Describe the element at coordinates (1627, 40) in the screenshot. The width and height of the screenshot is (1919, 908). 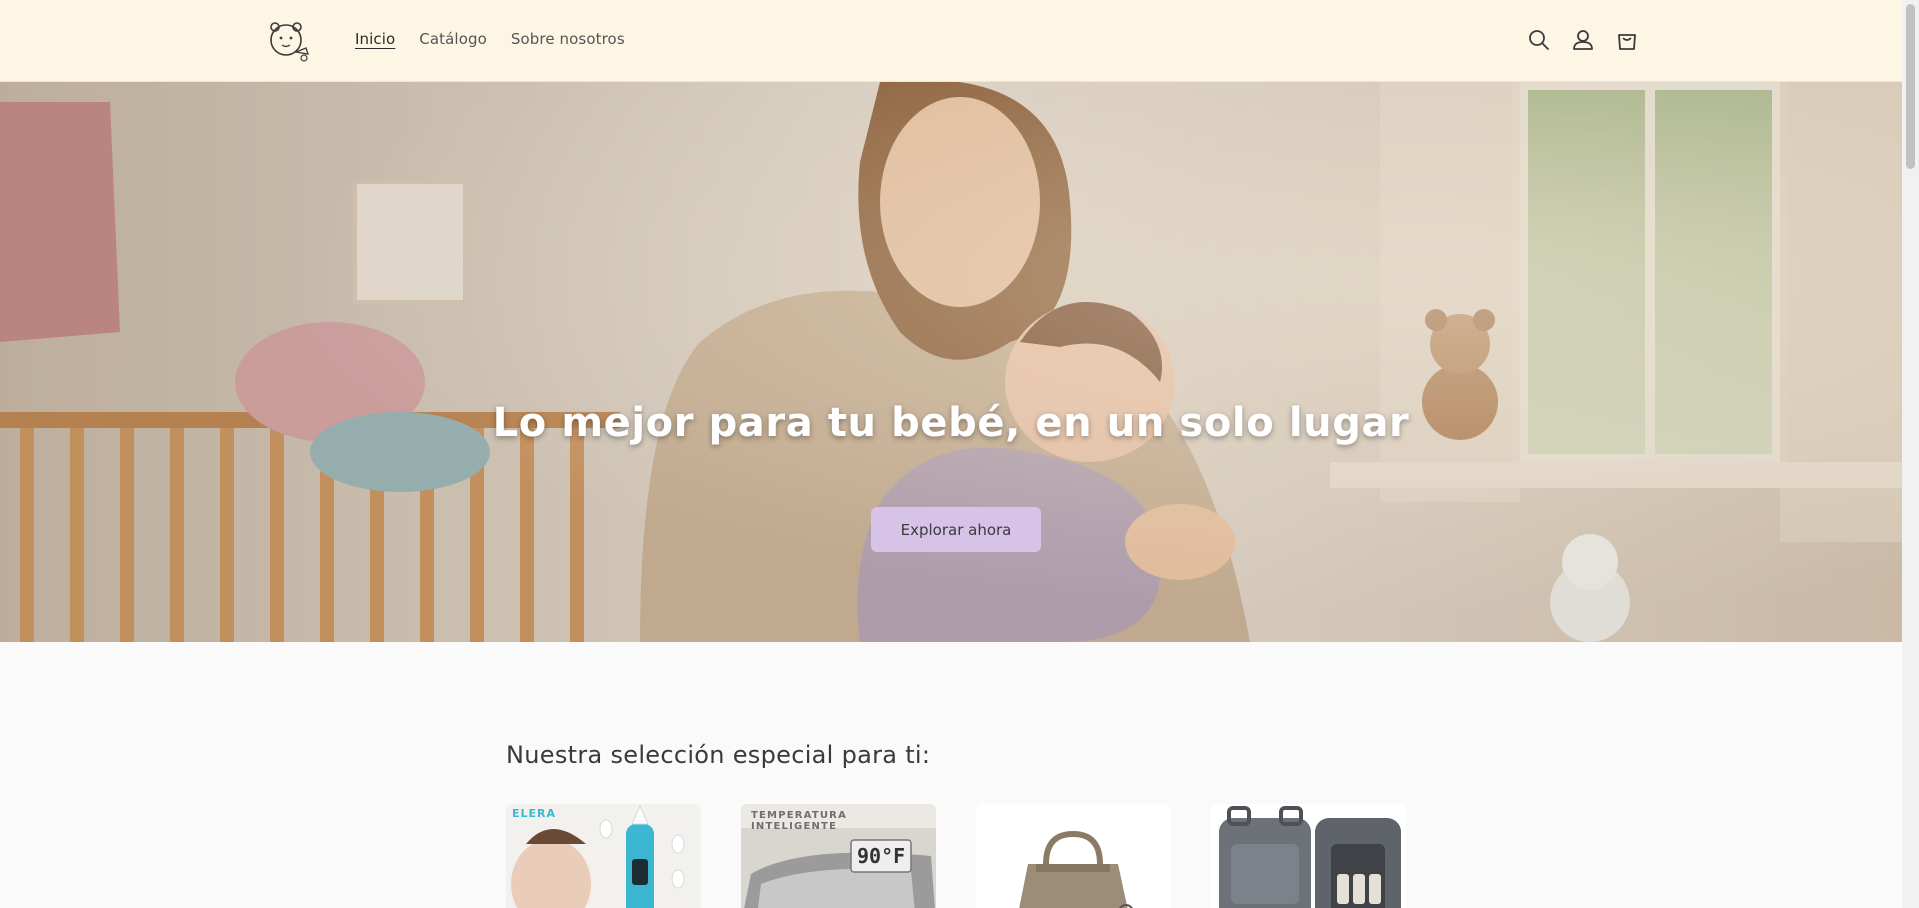
I see `cart-icon` at that location.